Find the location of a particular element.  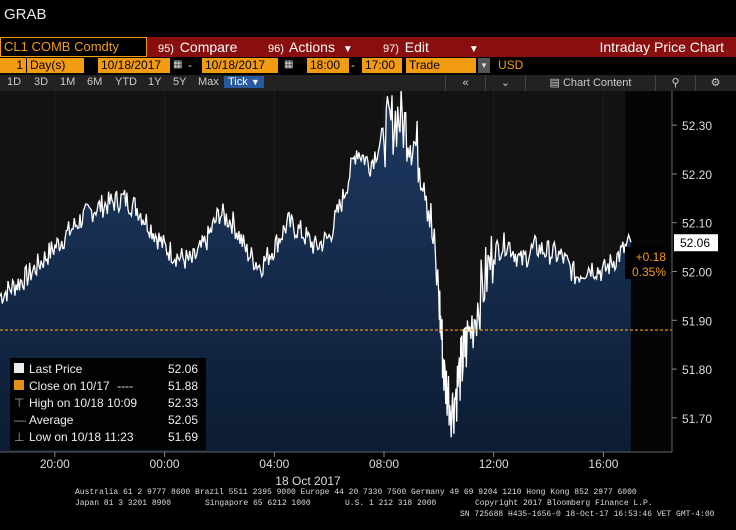

legend-label: Average is located at coordinates (51, 420).